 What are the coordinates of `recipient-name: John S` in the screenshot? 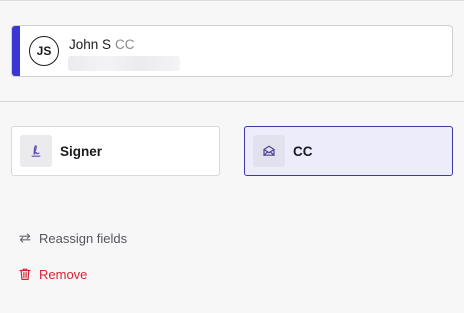 It's located at (90, 44).